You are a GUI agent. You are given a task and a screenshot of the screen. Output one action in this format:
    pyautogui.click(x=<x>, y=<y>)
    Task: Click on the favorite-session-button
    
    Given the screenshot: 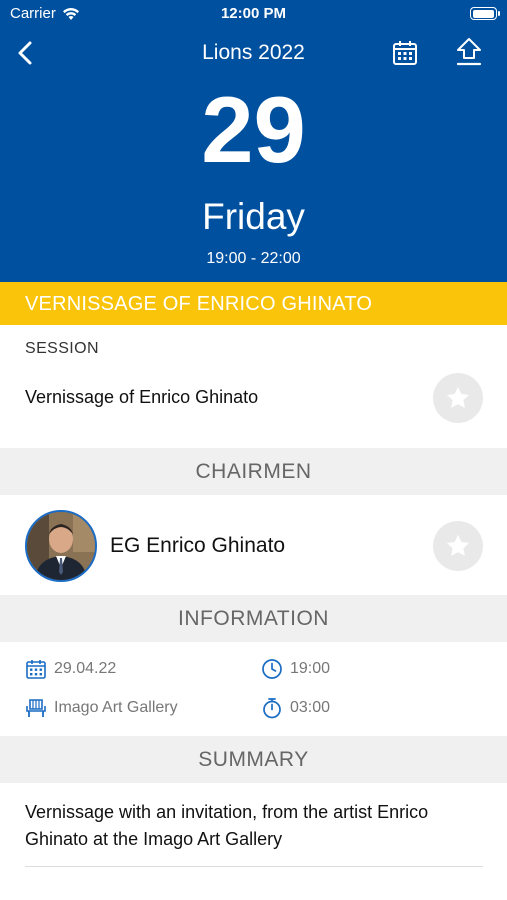 What is the action you would take?
    pyautogui.click(x=458, y=398)
    